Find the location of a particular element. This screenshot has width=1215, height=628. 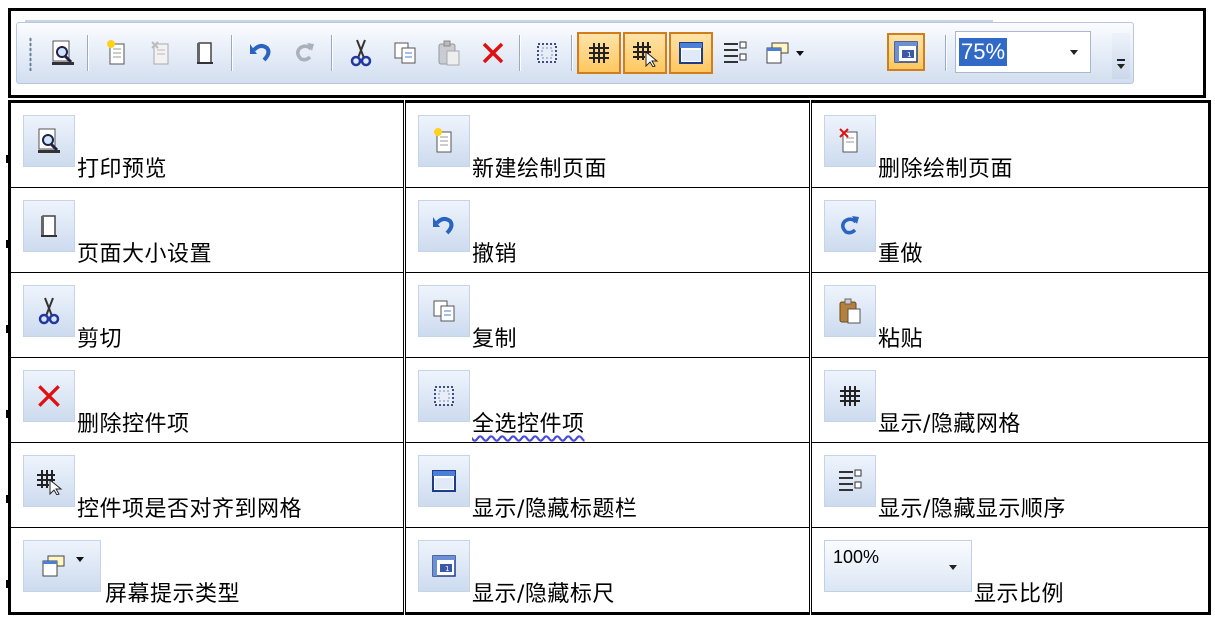

legend-label: 显示/隐藏标题栏 is located at coordinates (555, 509).